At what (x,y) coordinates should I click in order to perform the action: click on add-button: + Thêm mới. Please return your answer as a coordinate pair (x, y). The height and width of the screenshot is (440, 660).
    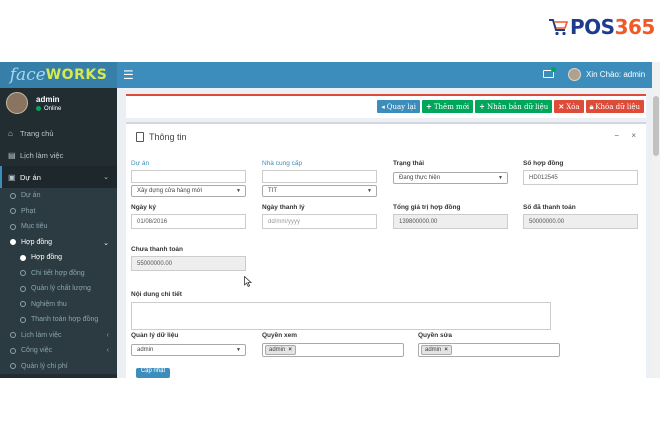
    Looking at the image, I should click on (448, 106).